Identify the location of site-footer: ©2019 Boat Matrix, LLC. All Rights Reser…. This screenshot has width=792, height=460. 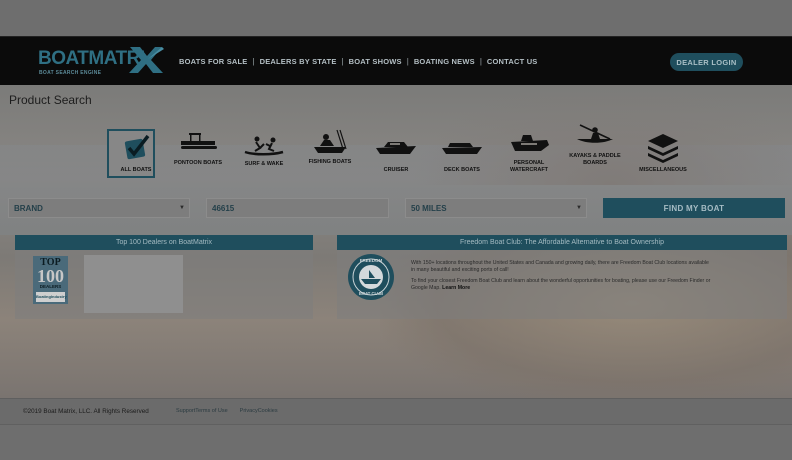
(396, 411).